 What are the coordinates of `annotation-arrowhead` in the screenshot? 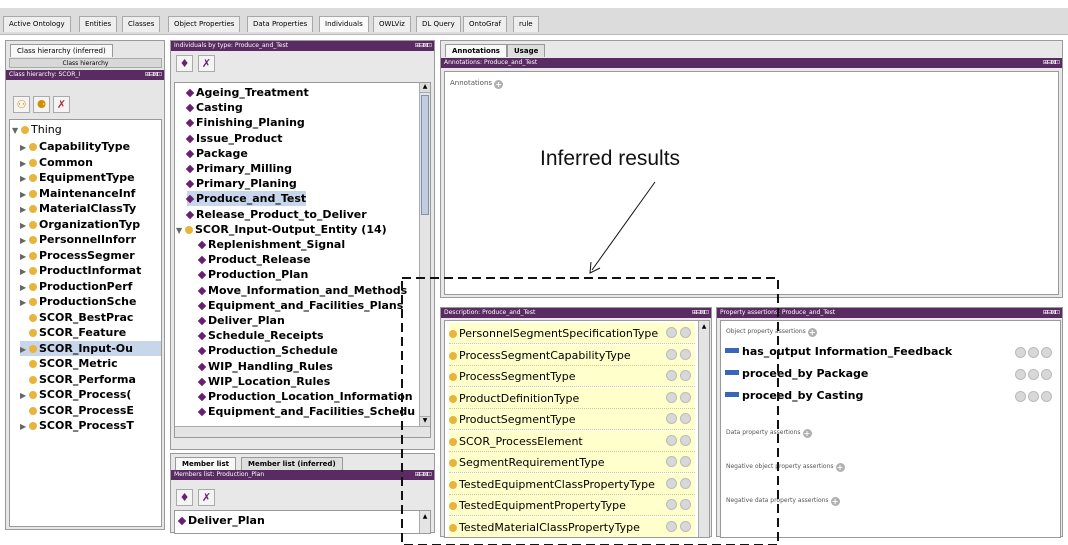 It's located at (595, 267).